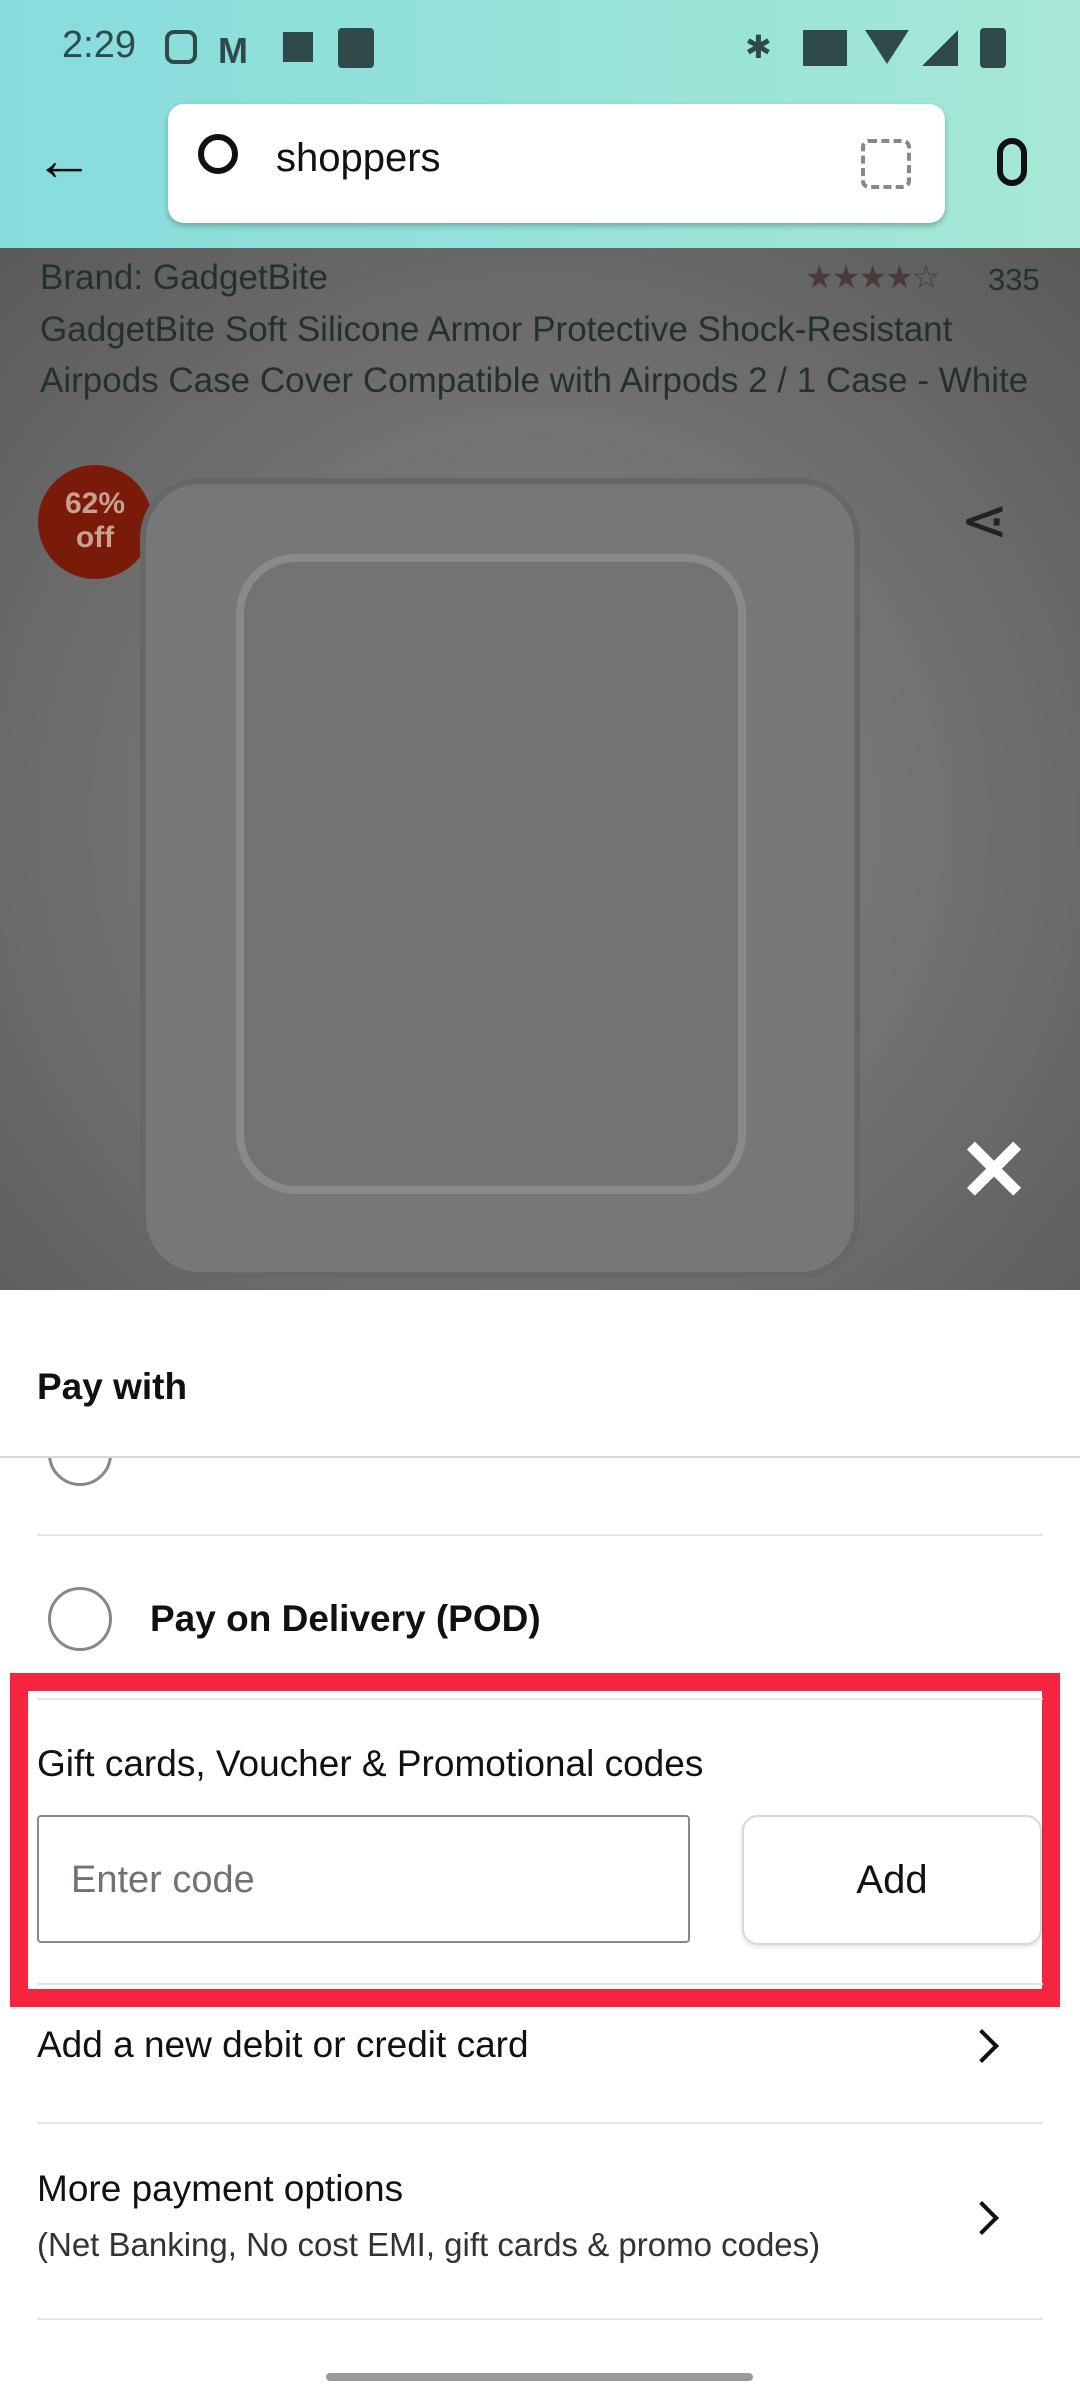 This screenshot has height=2400, width=1080. What do you see at coordinates (298, 47) in the screenshot?
I see `gallery-icon` at bounding box center [298, 47].